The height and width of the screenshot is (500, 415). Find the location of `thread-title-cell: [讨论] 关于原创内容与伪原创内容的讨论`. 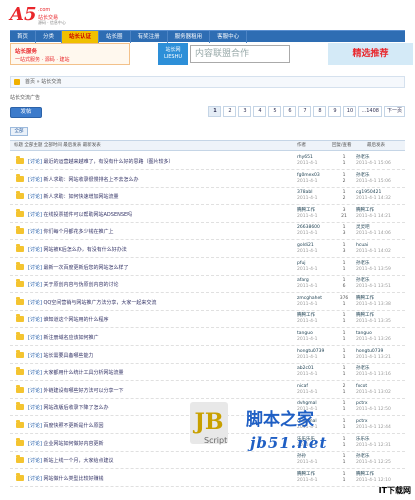

thread-title-cell: [讨论] 关于原创内容与伪原创内容的讨论 is located at coordinates (73, 284).